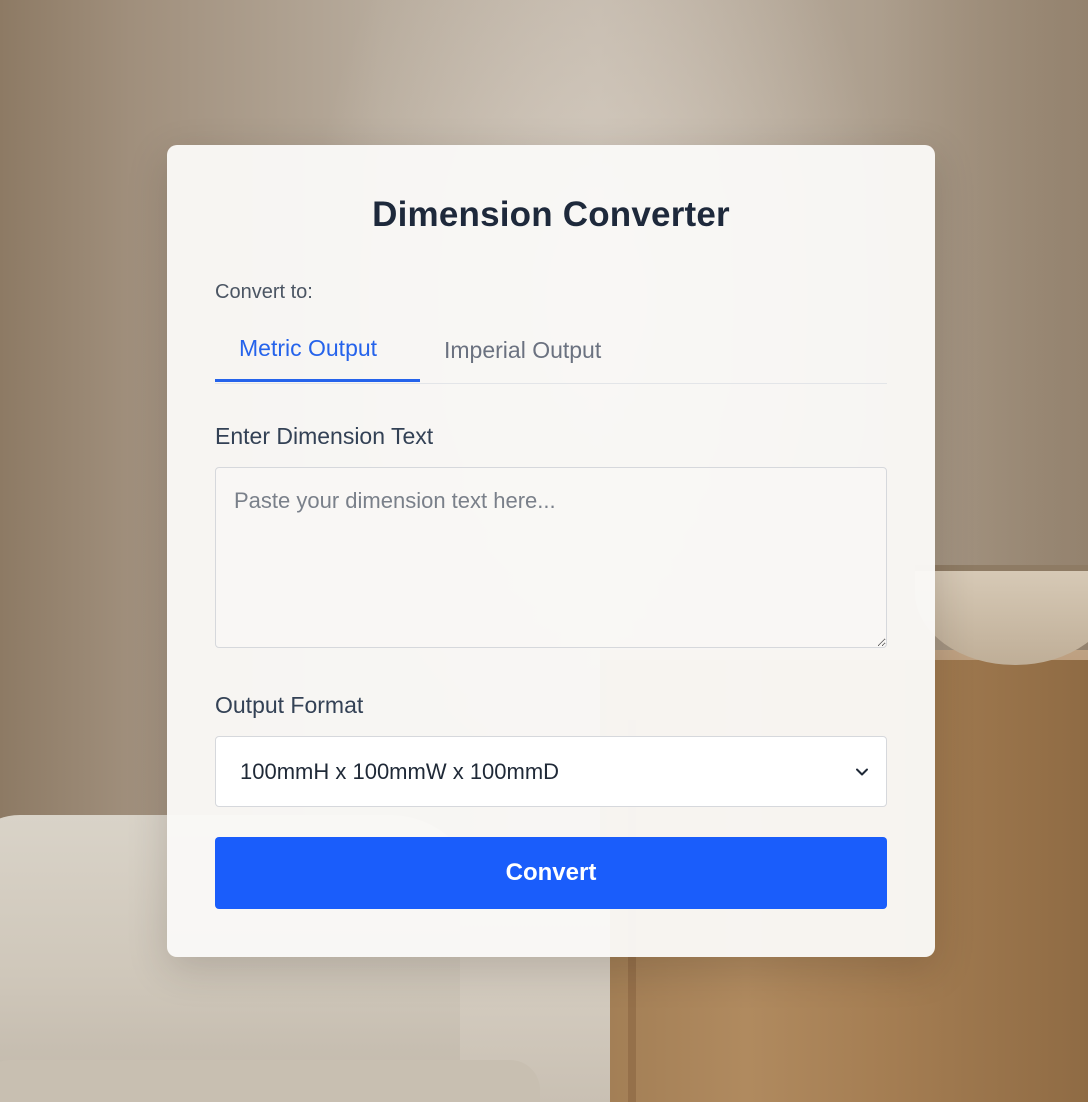  What do you see at coordinates (270, 1081) in the screenshot?
I see `background-armchair-seat` at bounding box center [270, 1081].